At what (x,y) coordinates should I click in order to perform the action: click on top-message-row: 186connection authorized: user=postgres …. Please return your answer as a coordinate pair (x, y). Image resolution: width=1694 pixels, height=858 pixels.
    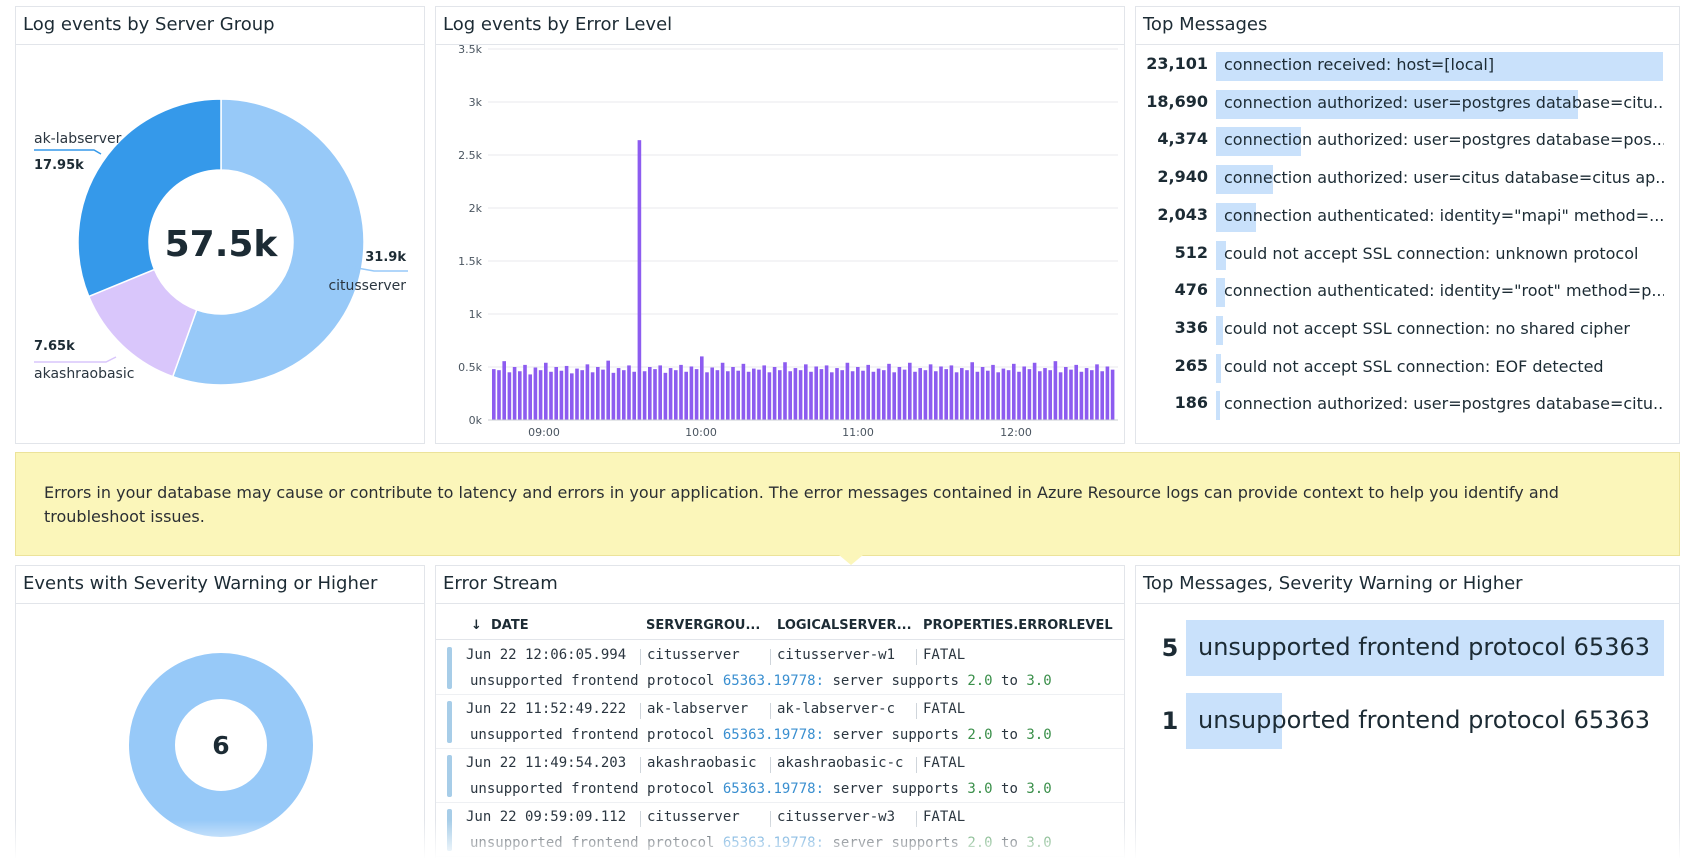
    Looking at the image, I should click on (1407, 404).